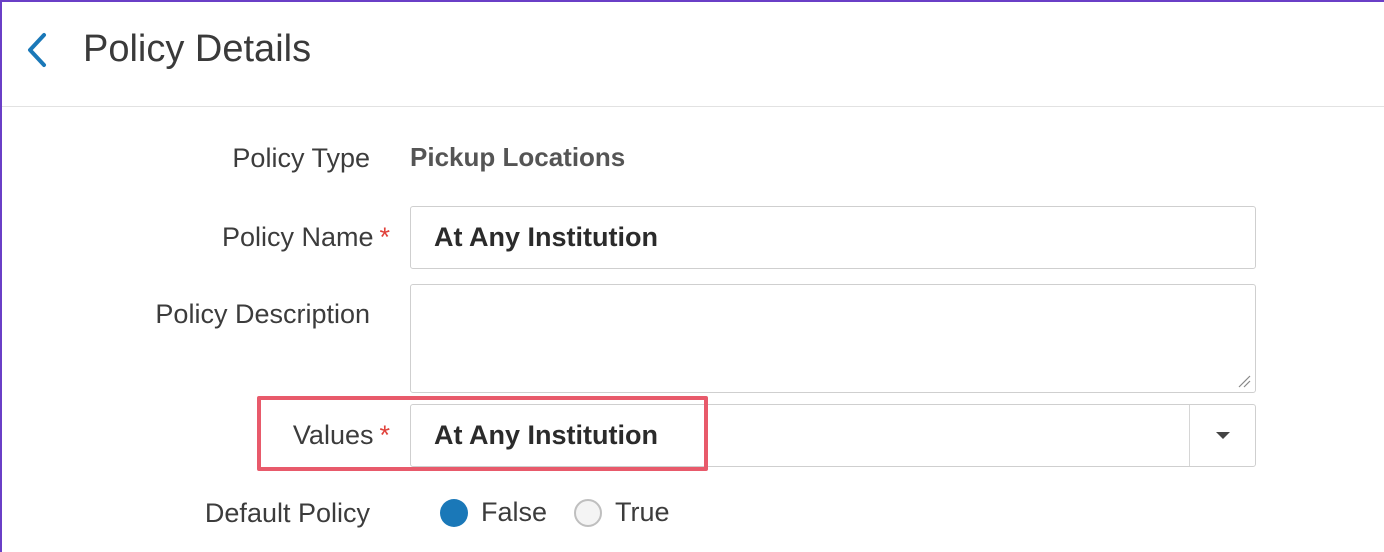 This screenshot has height=552, width=1384. Describe the element at coordinates (262, 314) in the screenshot. I see `policy-description-label: Policy Description` at that location.